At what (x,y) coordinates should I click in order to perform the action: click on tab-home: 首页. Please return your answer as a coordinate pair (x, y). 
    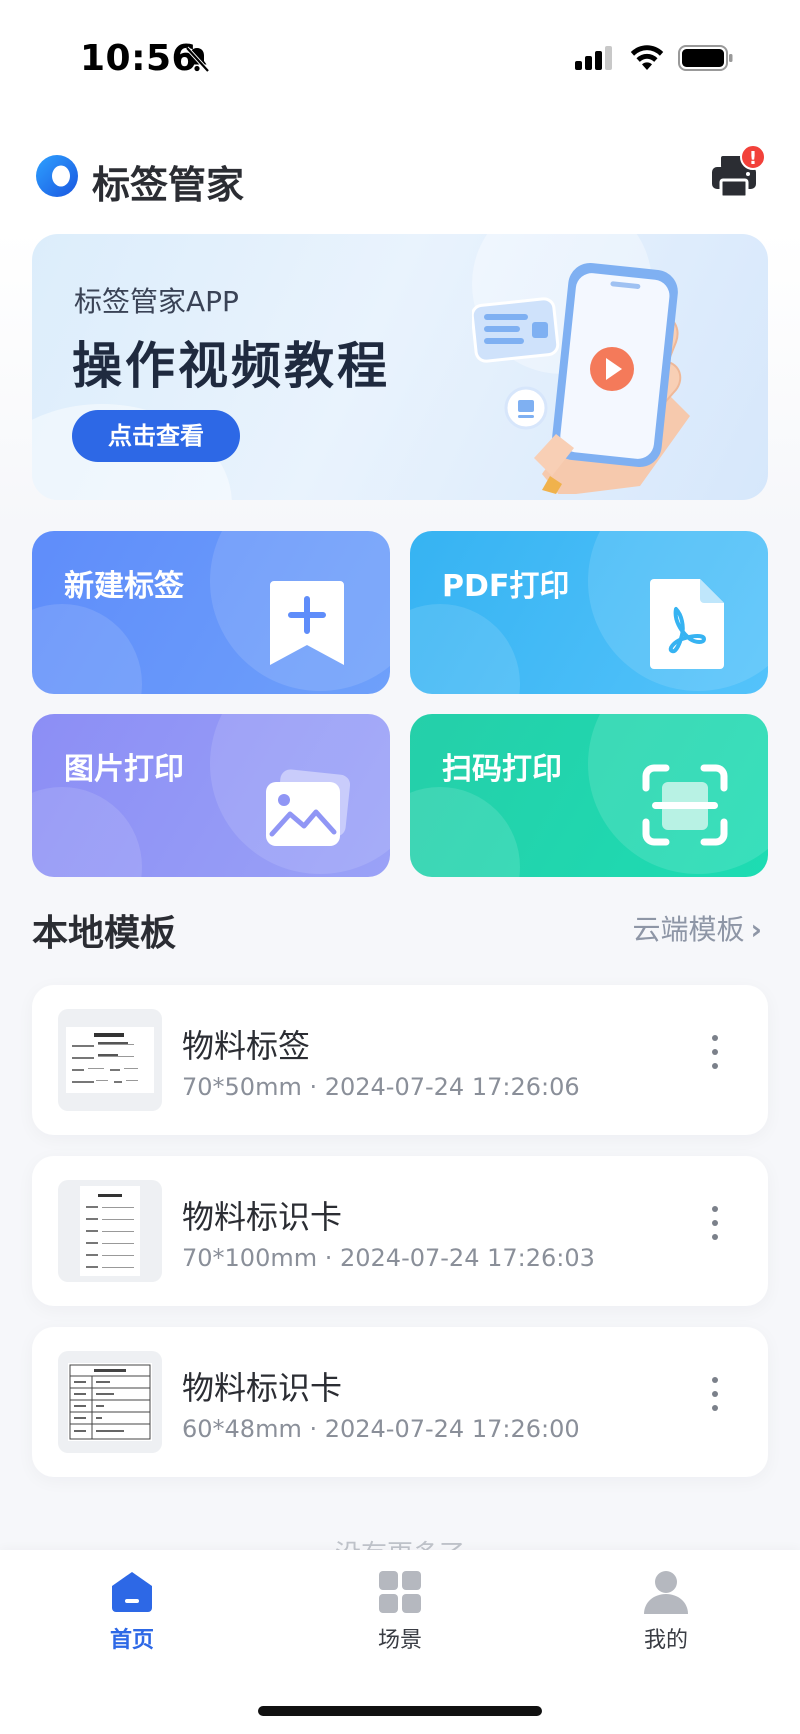
    Looking at the image, I should click on (132, 1611).